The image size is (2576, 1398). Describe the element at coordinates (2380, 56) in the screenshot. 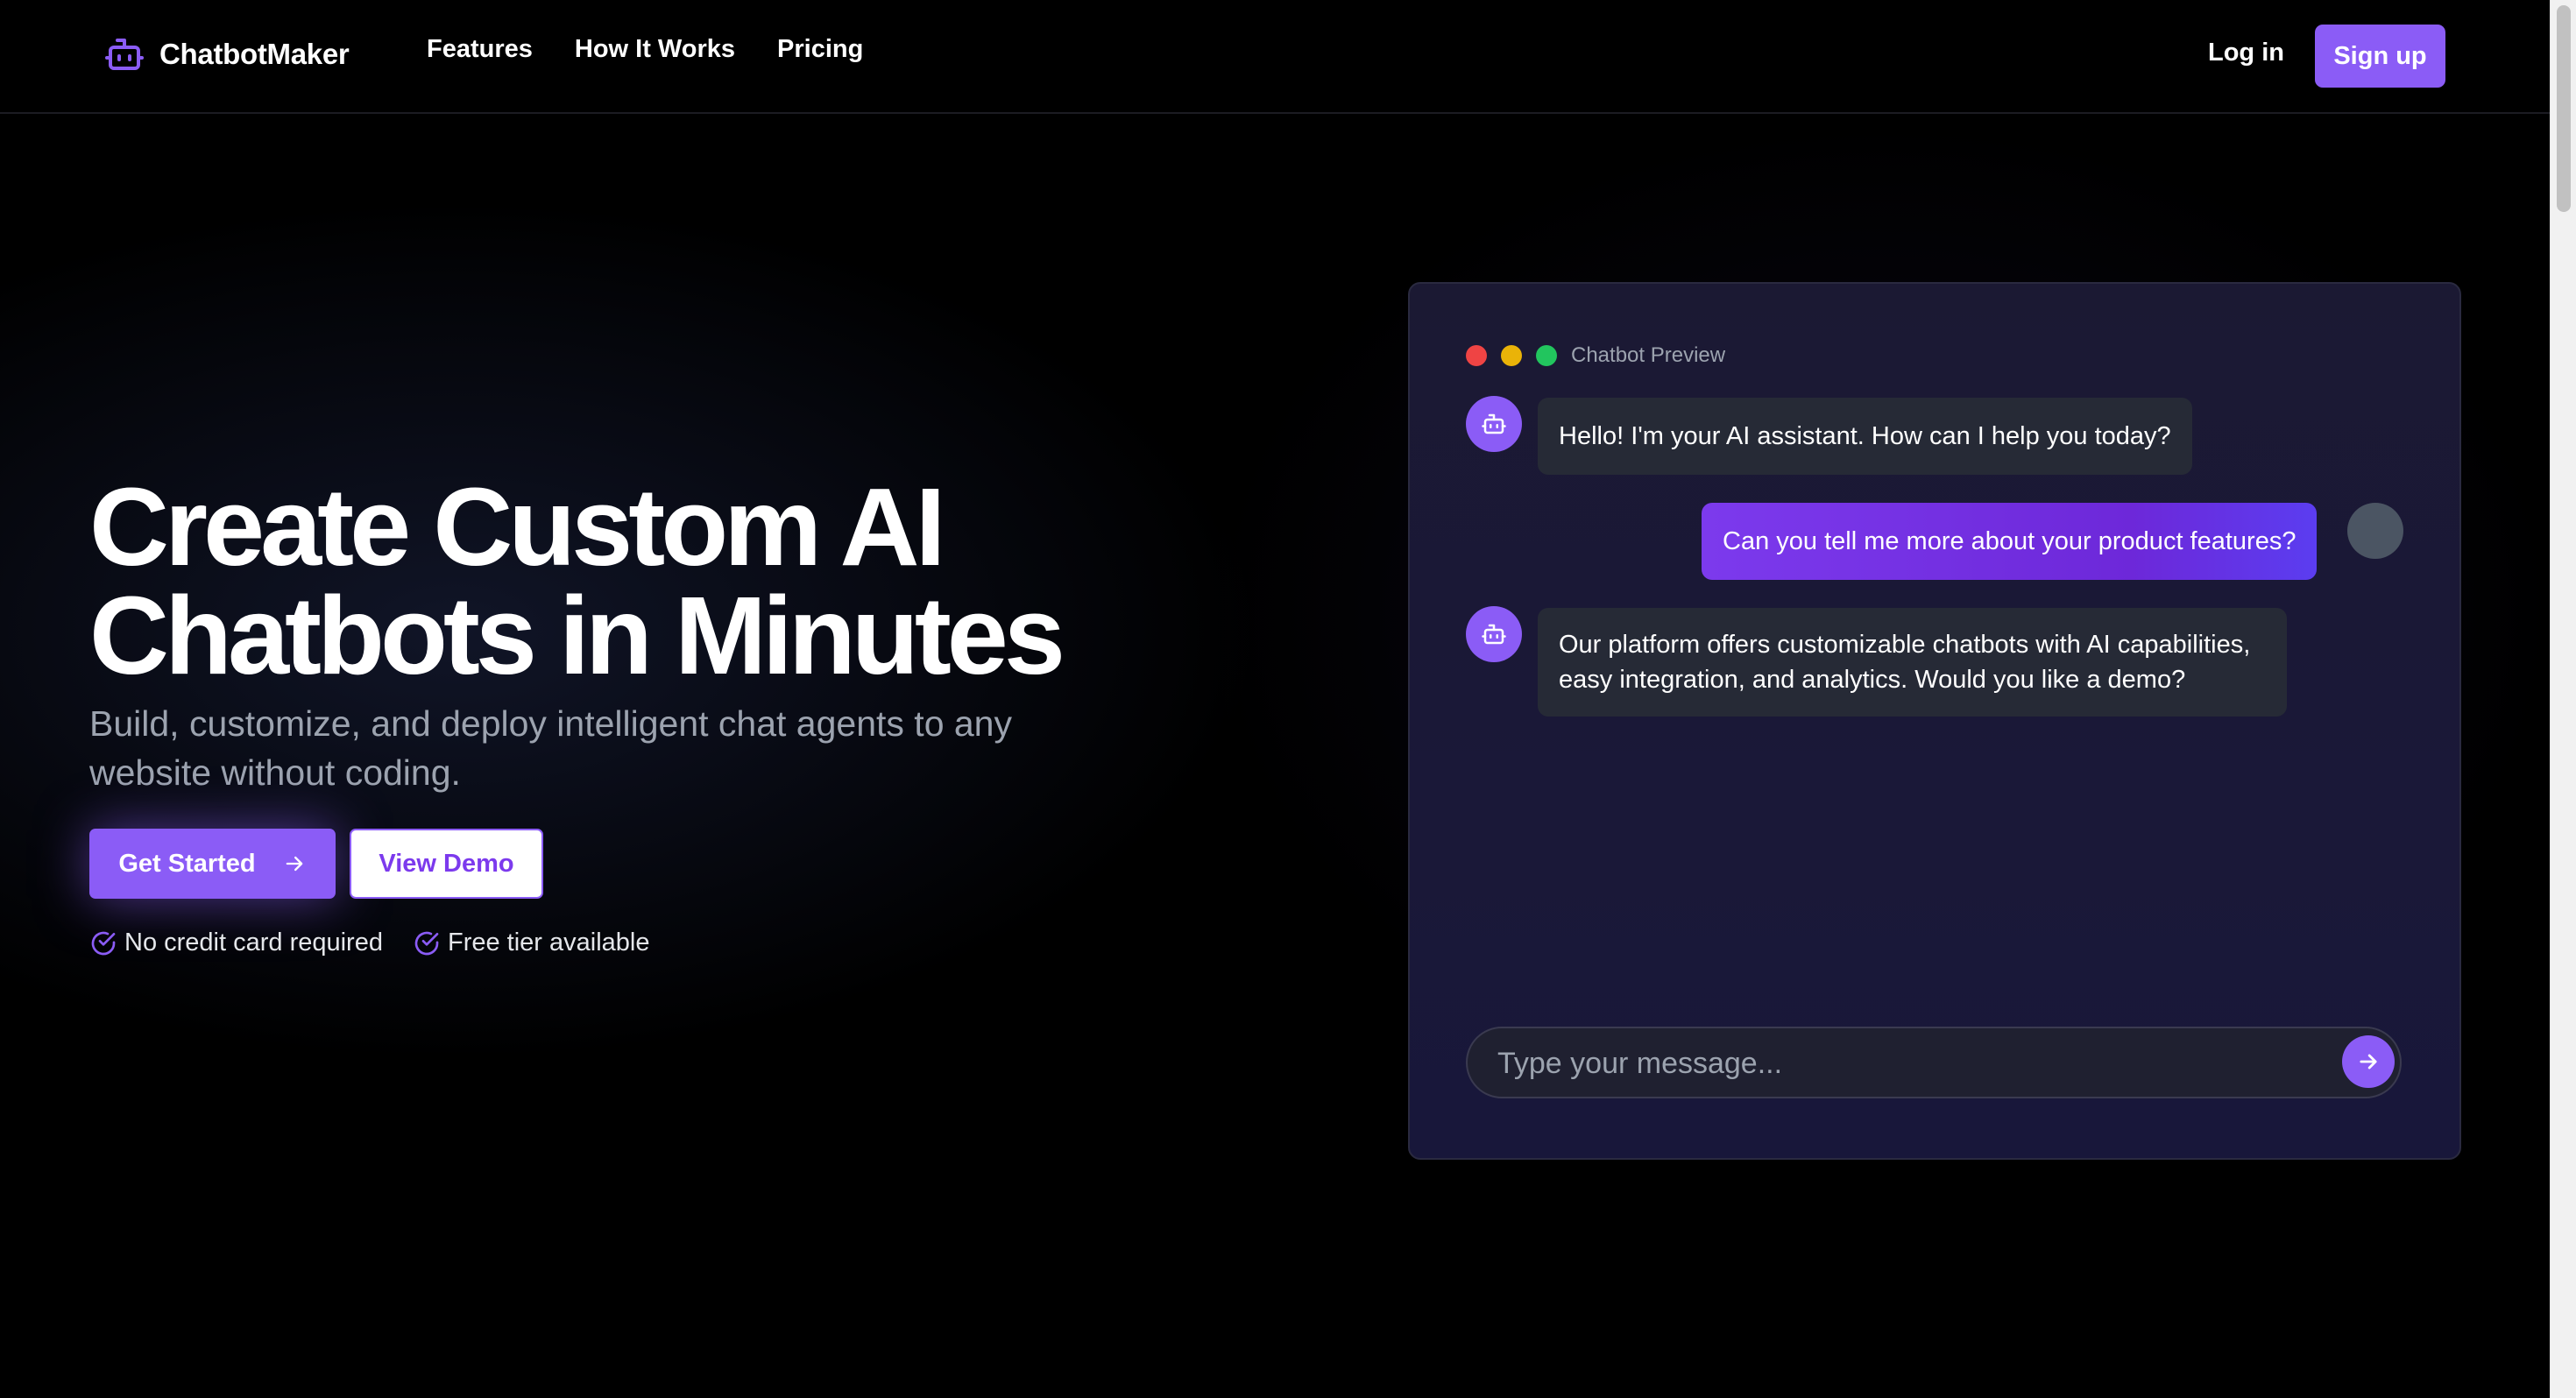

I see `signup-button: Sign up` at that location.